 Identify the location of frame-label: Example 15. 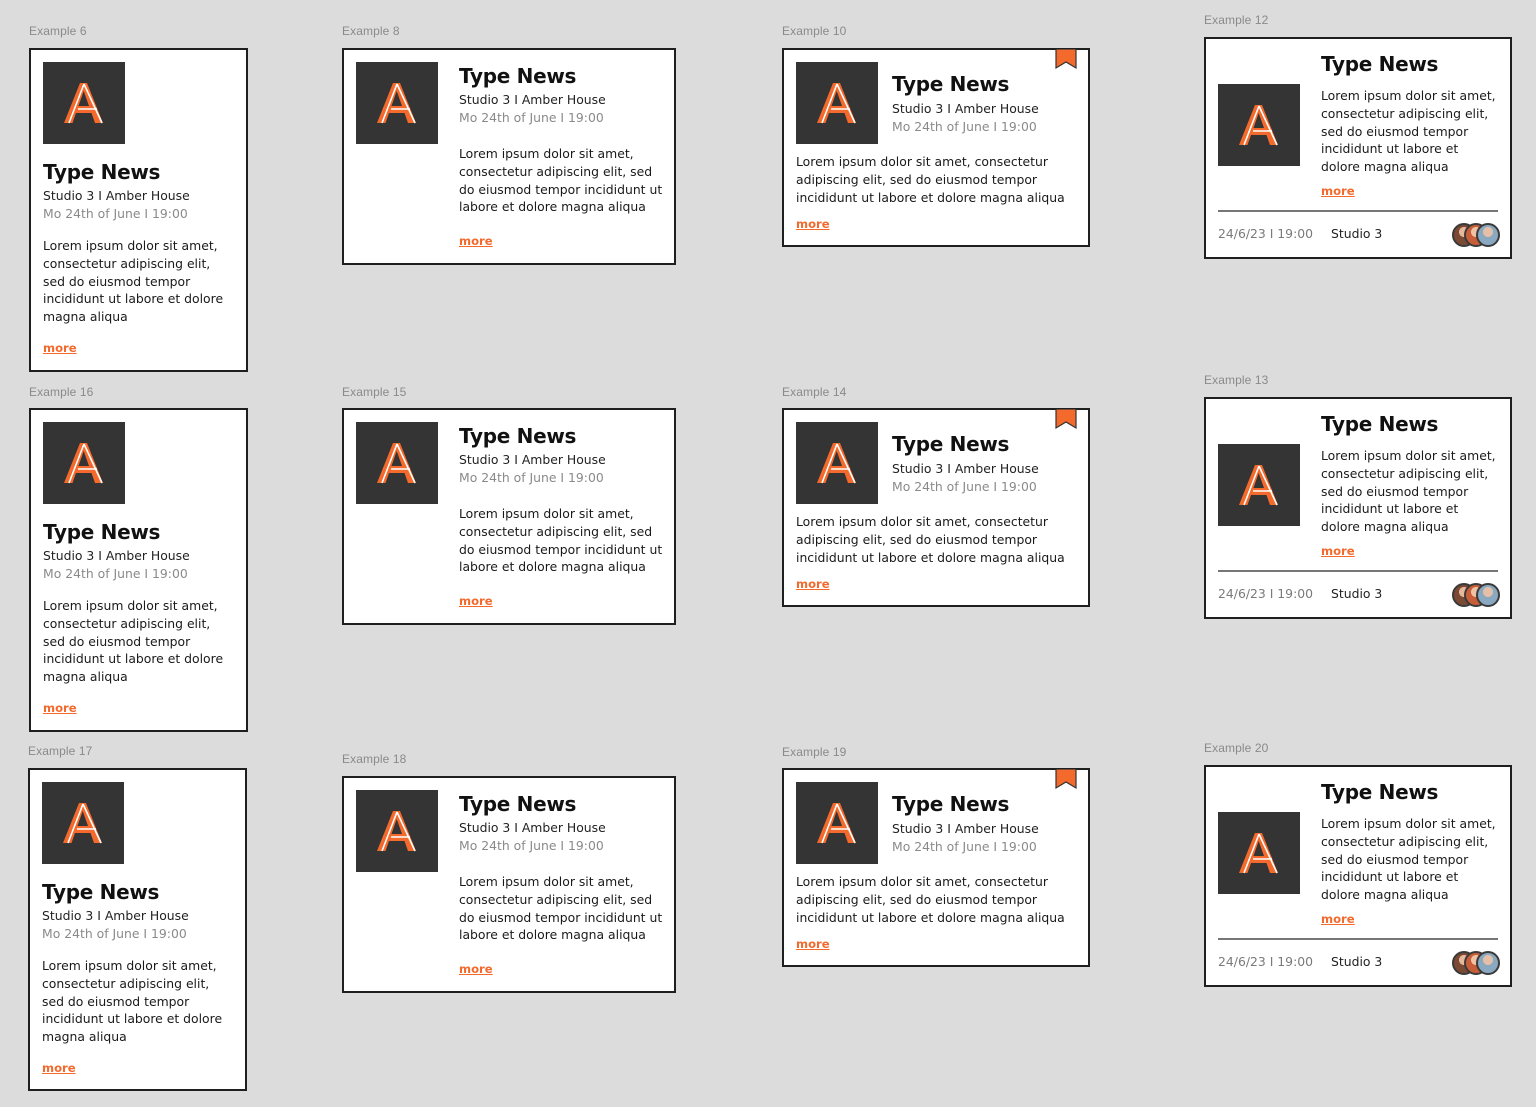
(374, 392).